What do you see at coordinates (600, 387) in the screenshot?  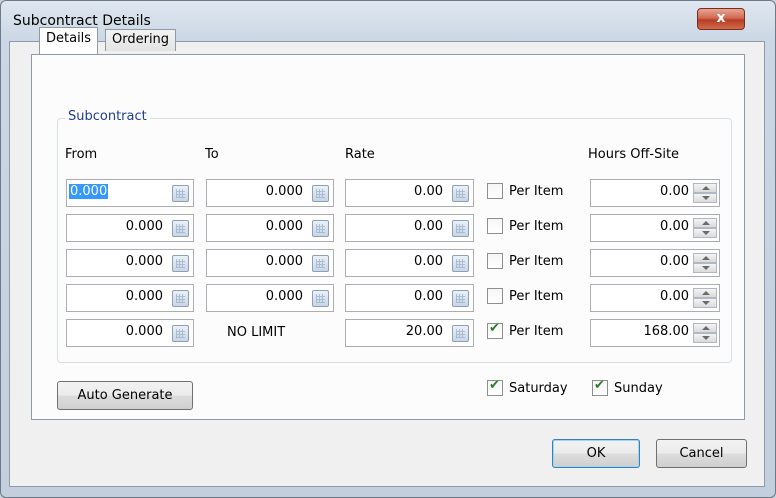 I see `sunday-checkbox` at bounding box center [600, 387].